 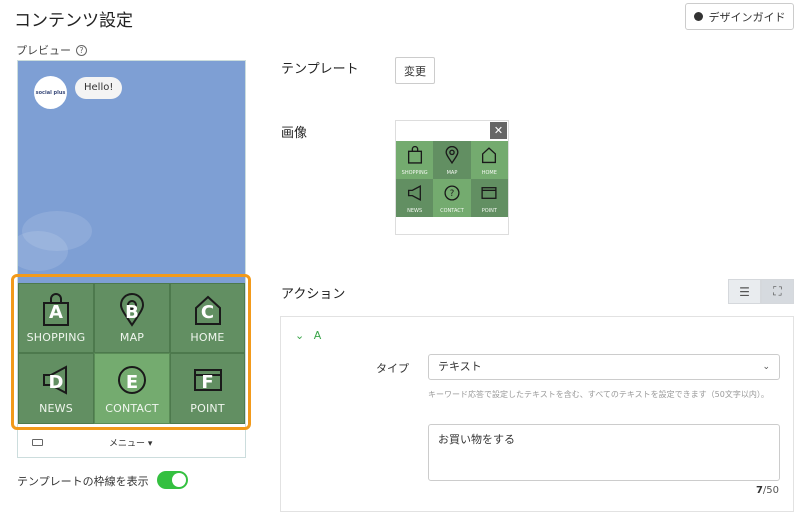 I want to click on shopping-bag-icon, so click(x=414, y=155).